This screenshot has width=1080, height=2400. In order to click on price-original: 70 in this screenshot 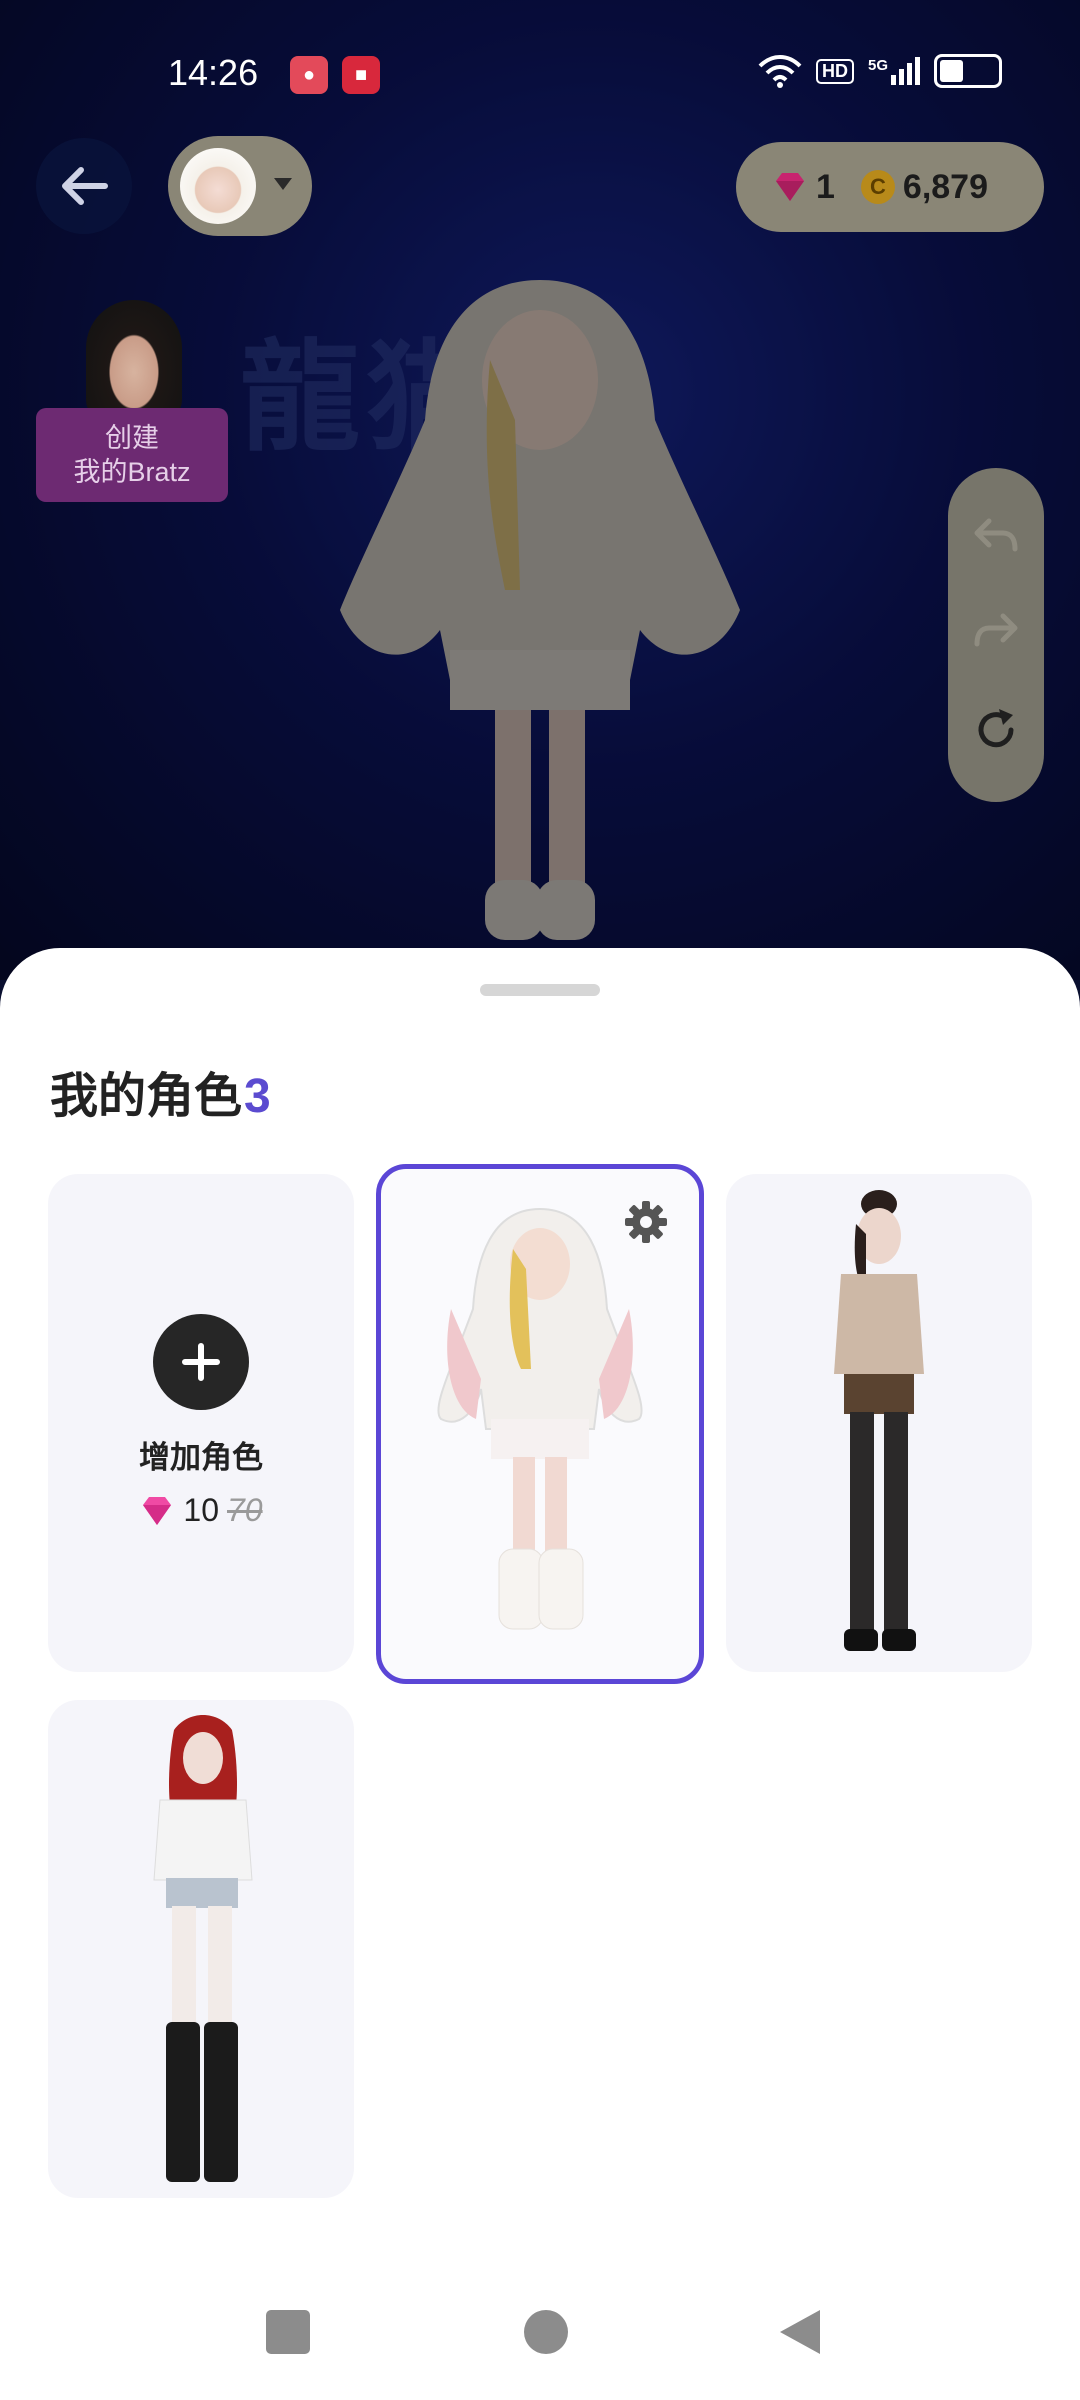, I will do `click(245, 1510)`.